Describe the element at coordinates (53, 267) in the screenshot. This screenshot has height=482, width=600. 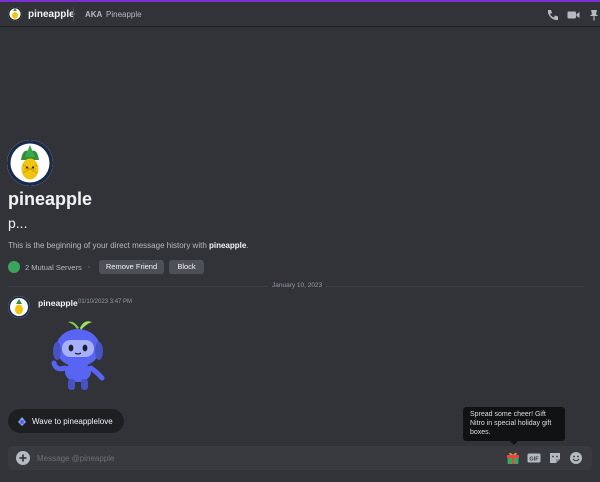
I see `mutual-servers-label: 2 Mutual Servers` at that location.